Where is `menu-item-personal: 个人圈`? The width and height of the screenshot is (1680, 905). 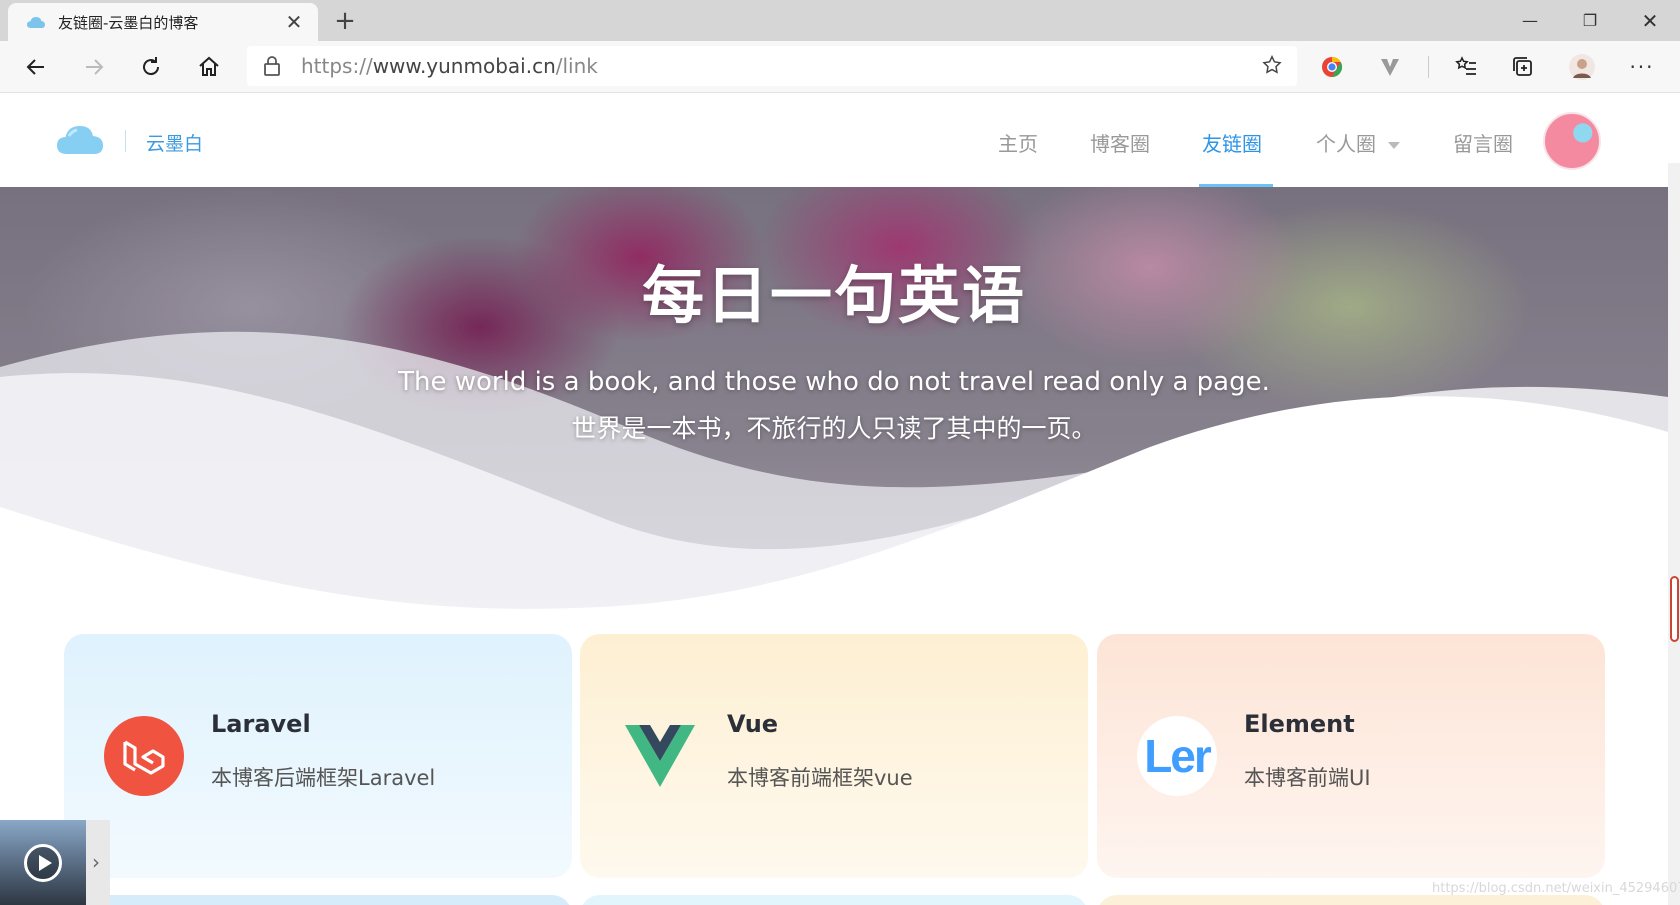 menu-item-personal: 个人圈 is located at coordinates (1358, 142).